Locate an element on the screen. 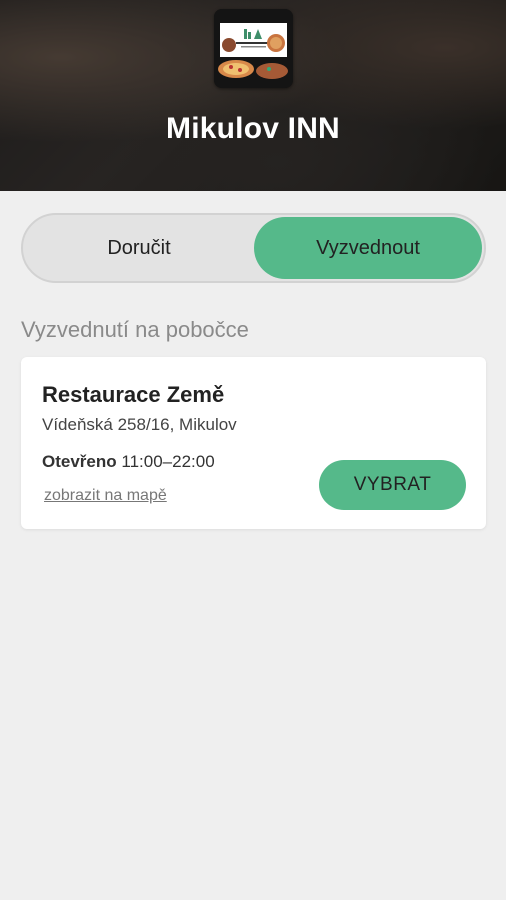 This screenshot has width=506, height=900. section-title: Vyzvednutí na pobočce is located at coordinates (135, 329).